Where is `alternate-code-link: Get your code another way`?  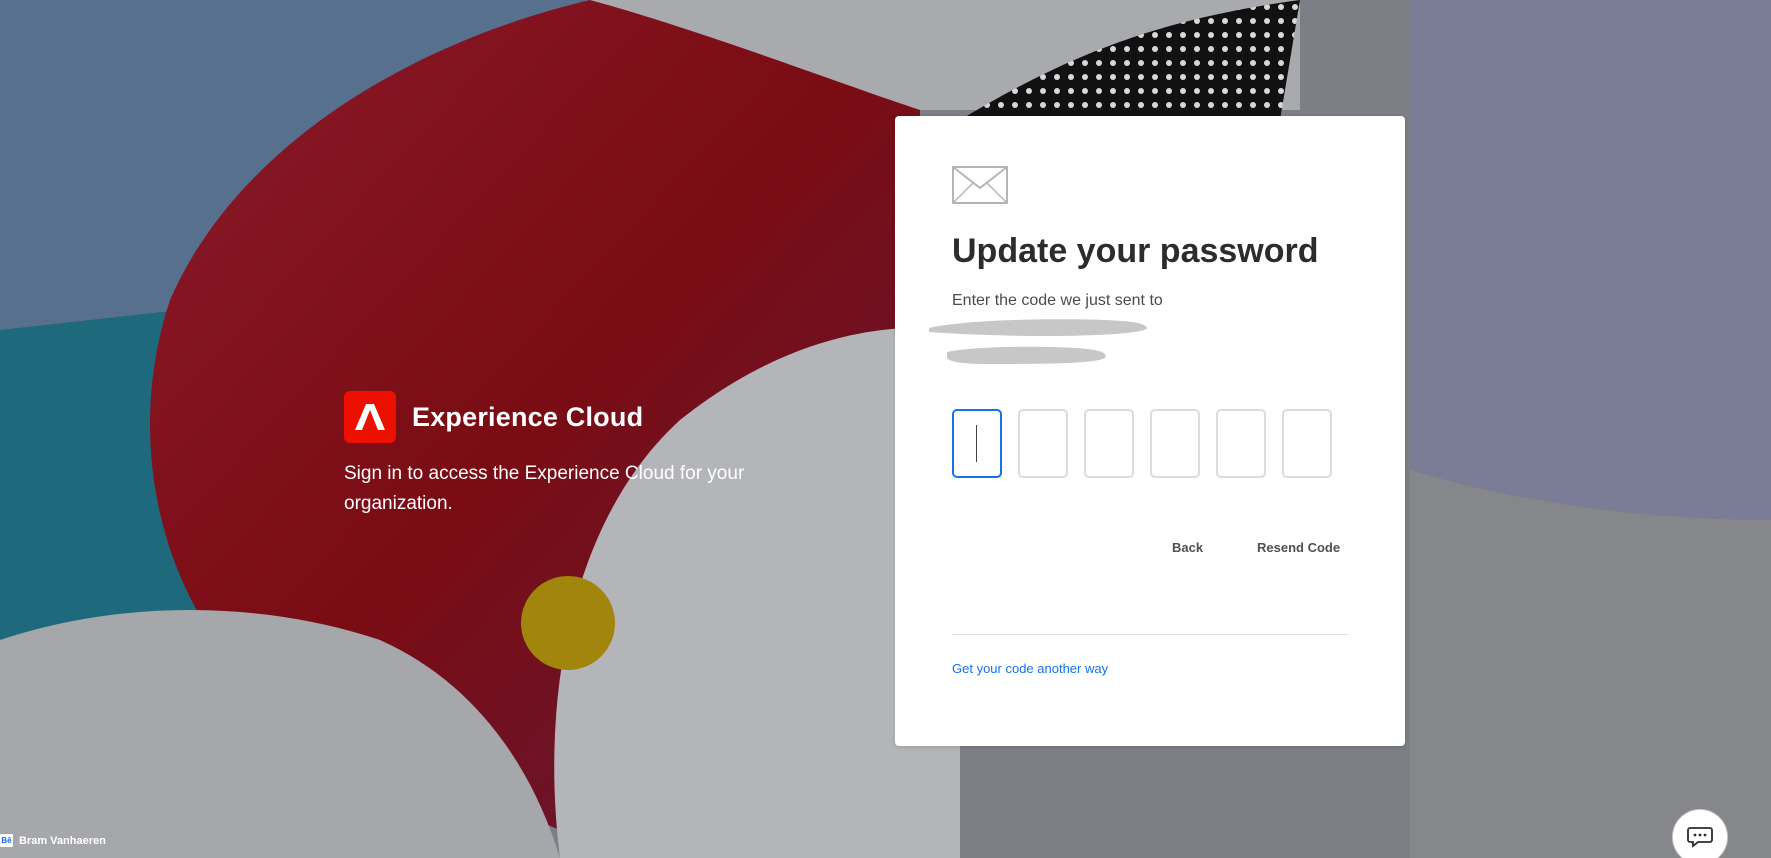
alternate-code-link: Get your code another way is located at coordinates (1030, 668).